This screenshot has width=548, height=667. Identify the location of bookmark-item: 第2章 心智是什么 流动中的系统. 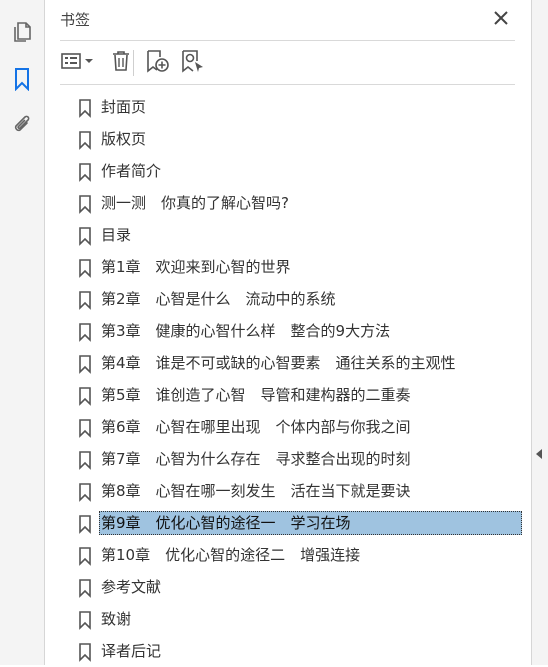
(288, 299).